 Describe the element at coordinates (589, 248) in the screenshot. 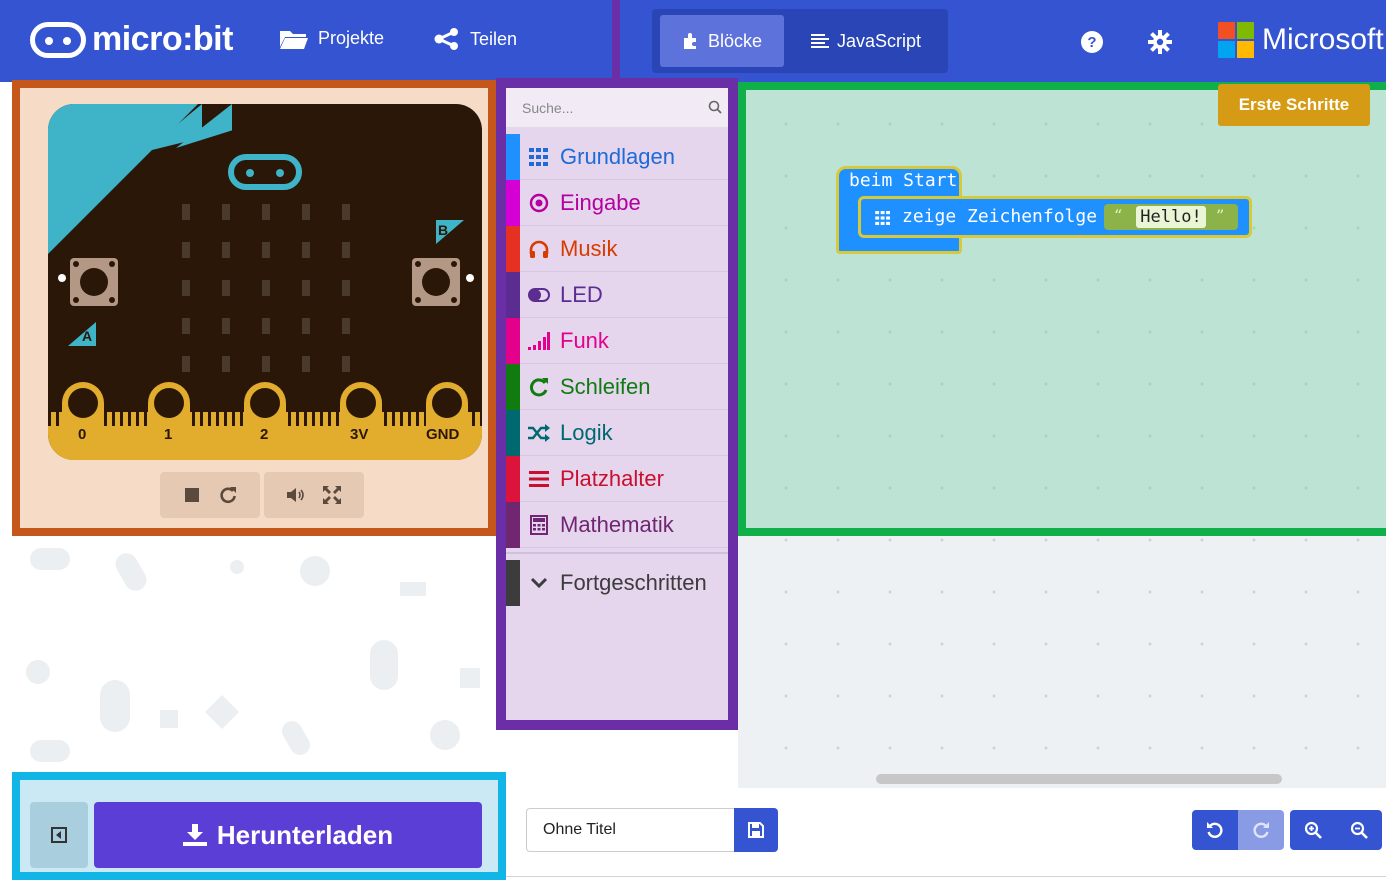

I see `category-label: Musik` at that location.